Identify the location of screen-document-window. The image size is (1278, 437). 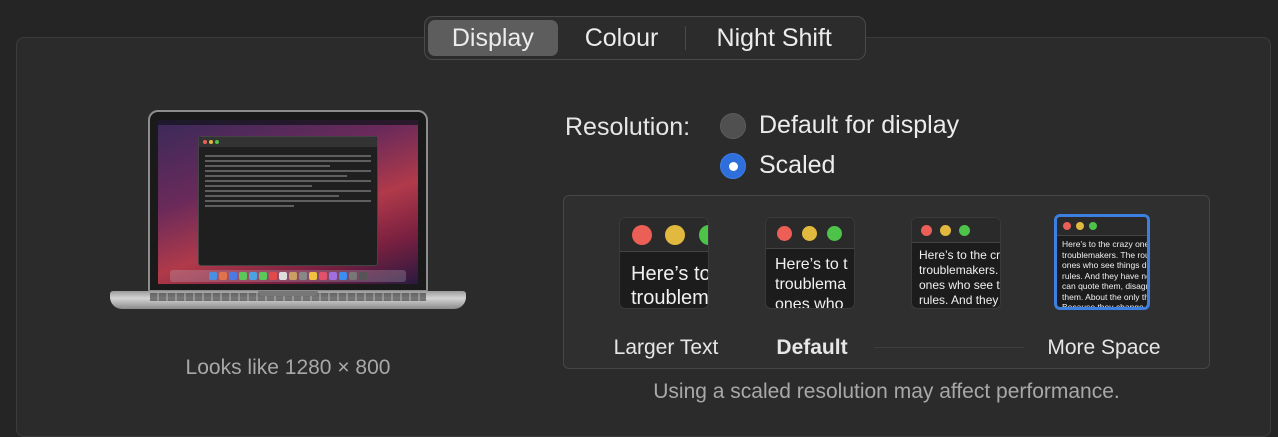
(288, 201).